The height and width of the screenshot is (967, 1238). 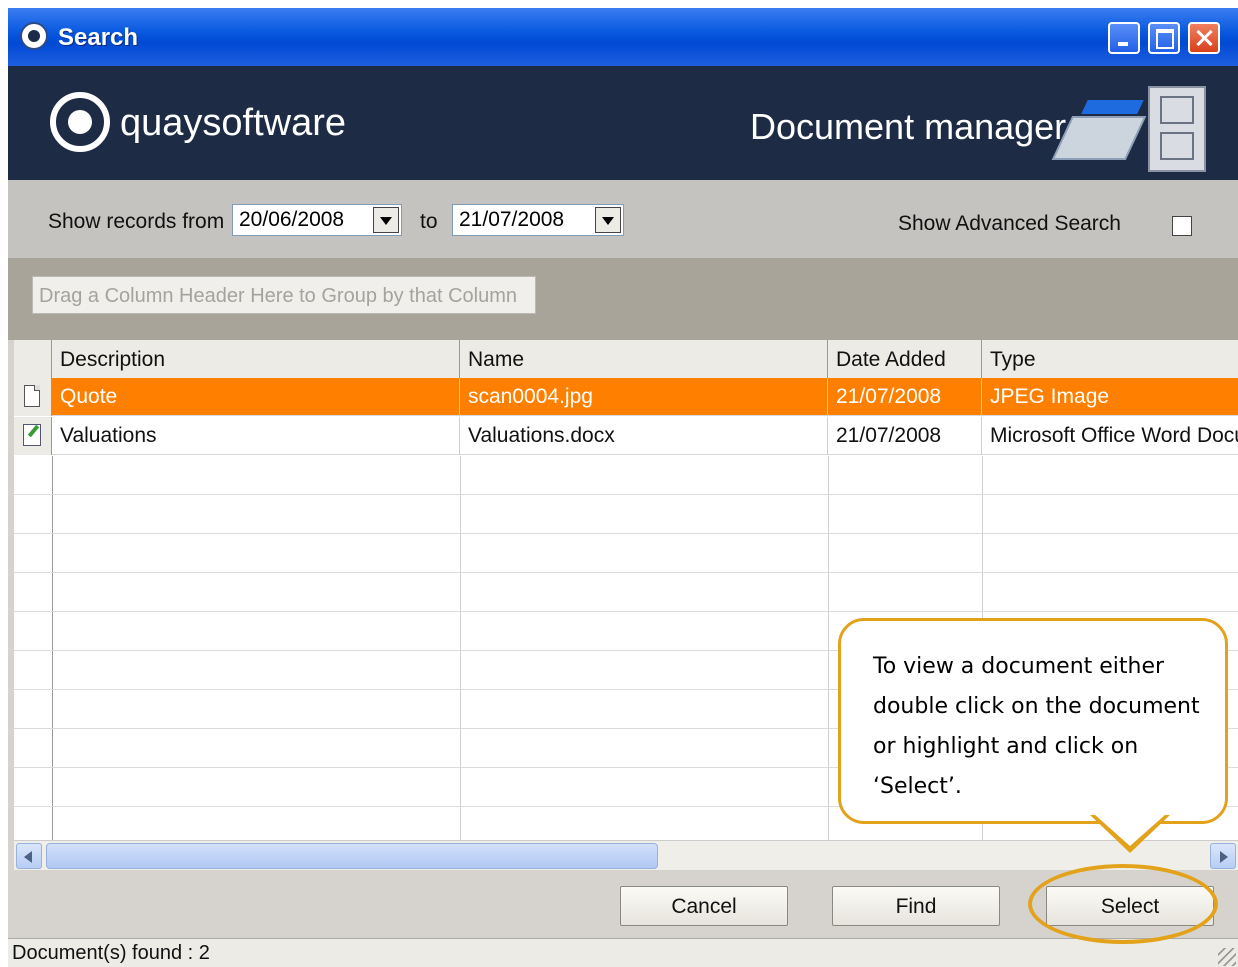 I want to click on status-bar: Document(s) found : 2, so click(x=623, y=952).